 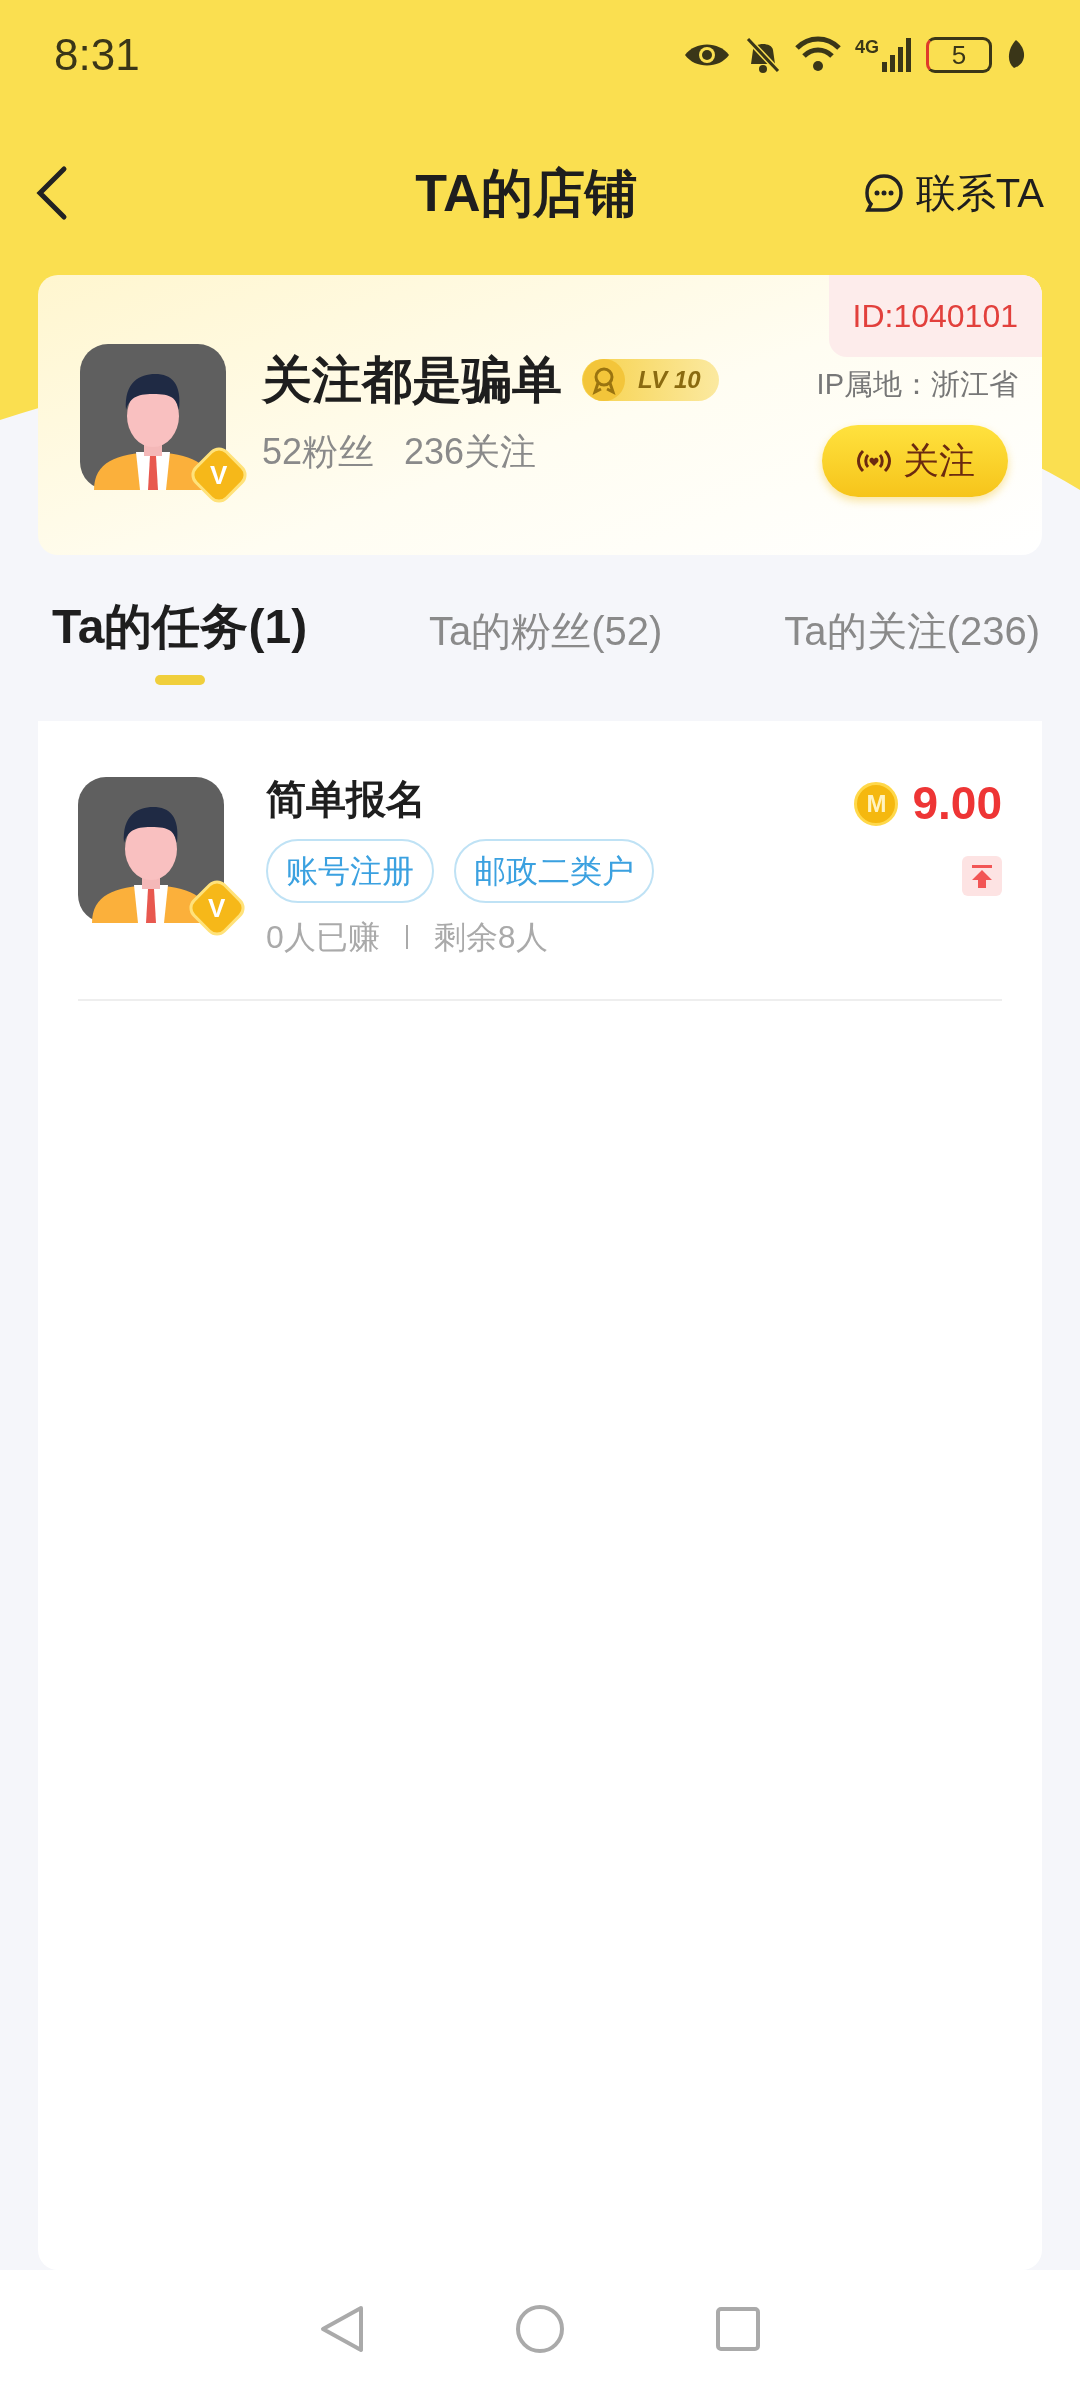 What do you see at coordinates (342, 2329) in the screenshot?
I see `back-nav-icon` at bounding box center [342, 2329].